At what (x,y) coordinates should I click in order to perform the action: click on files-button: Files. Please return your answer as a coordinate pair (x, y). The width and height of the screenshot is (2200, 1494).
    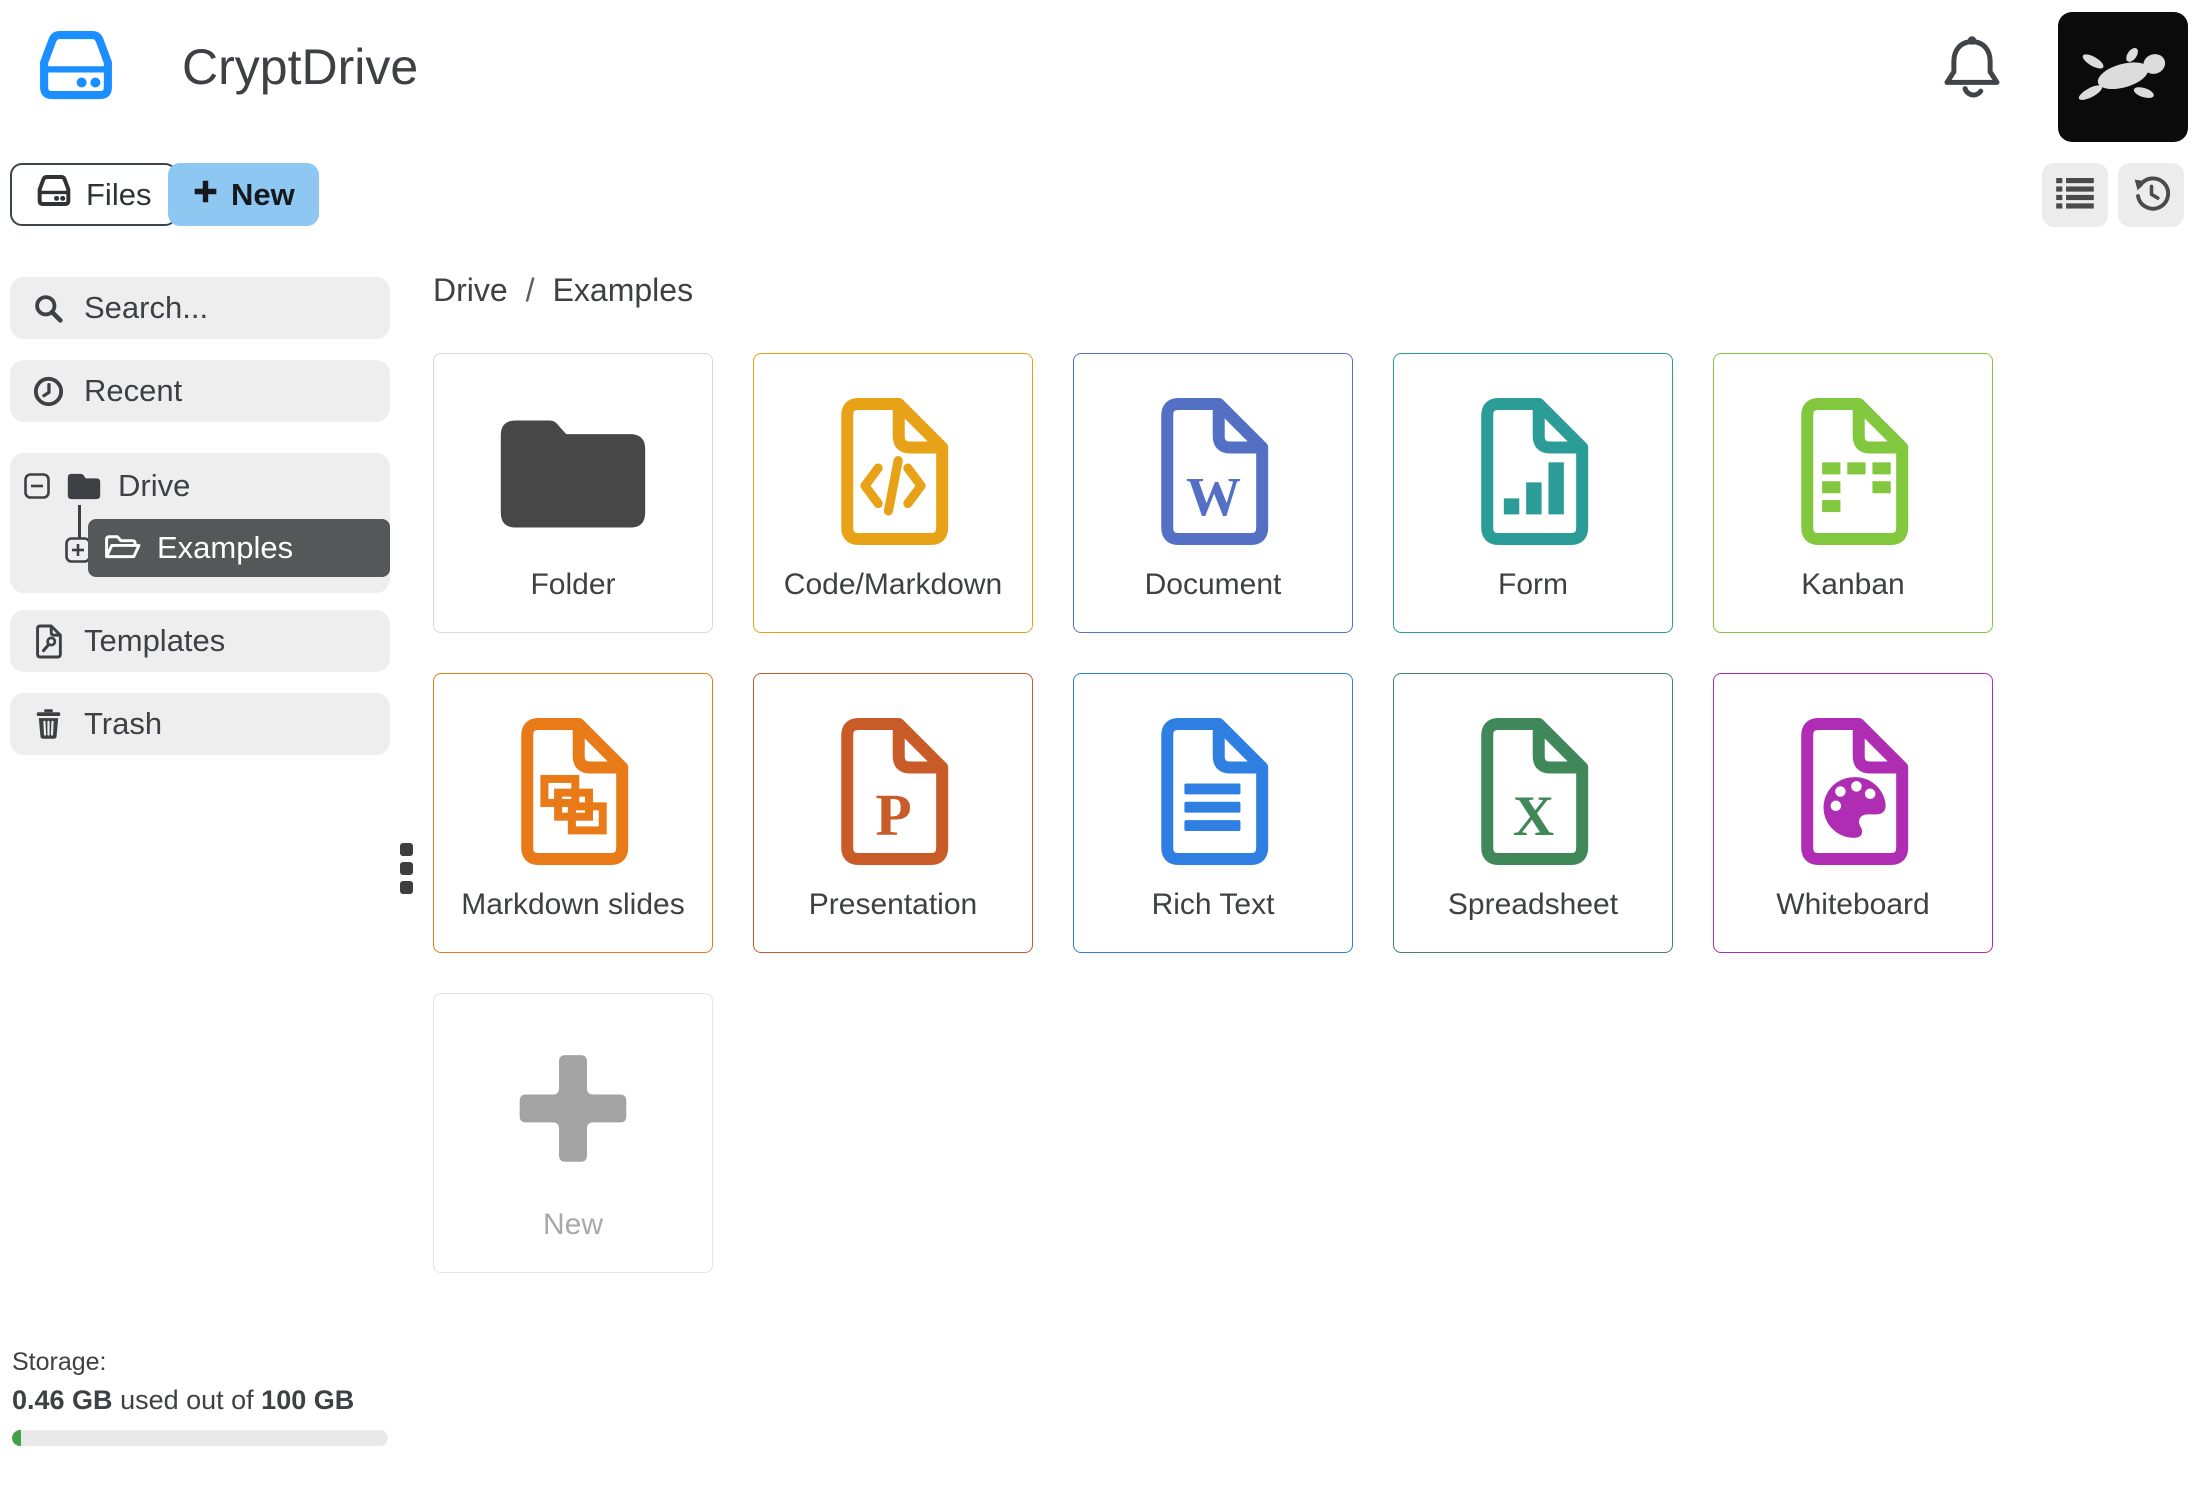
    Looking at the image, I should click on (94, 194).